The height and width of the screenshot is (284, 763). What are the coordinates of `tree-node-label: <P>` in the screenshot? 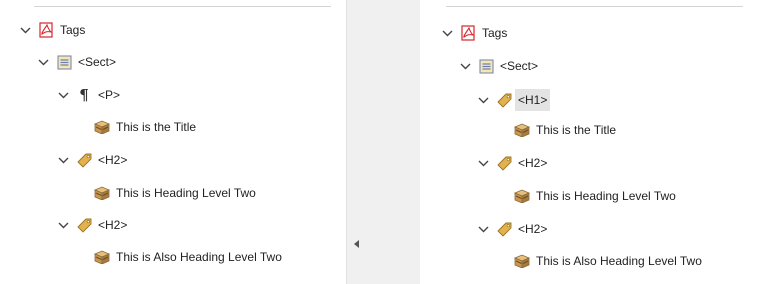 It's located at (109, 95).